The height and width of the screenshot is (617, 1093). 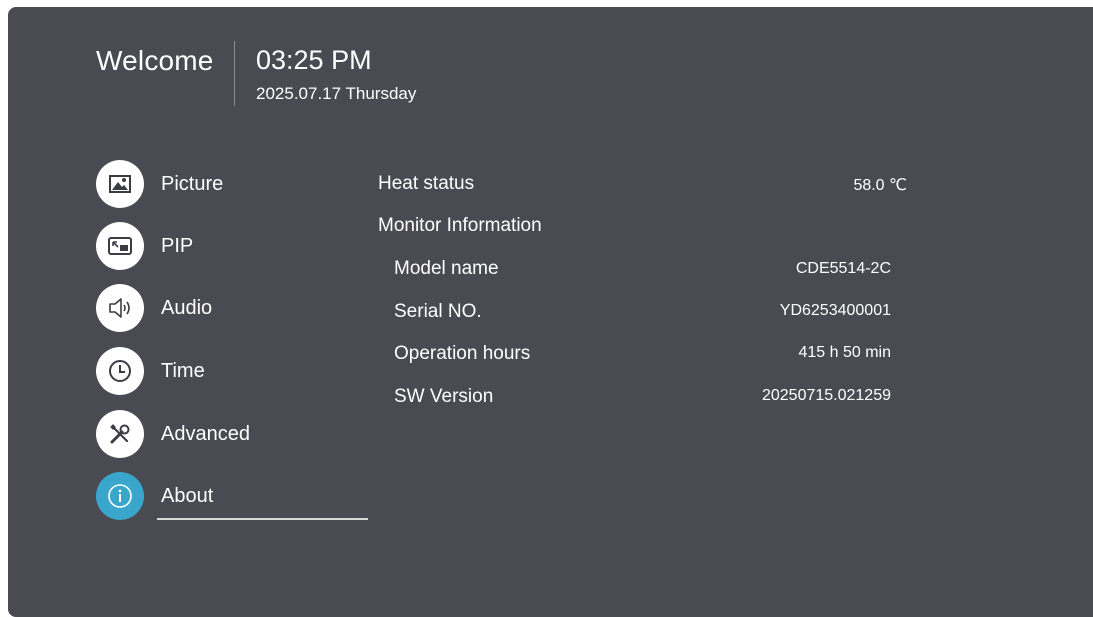 I want to click on menu-item-about: About, so click(x=232, y=496).